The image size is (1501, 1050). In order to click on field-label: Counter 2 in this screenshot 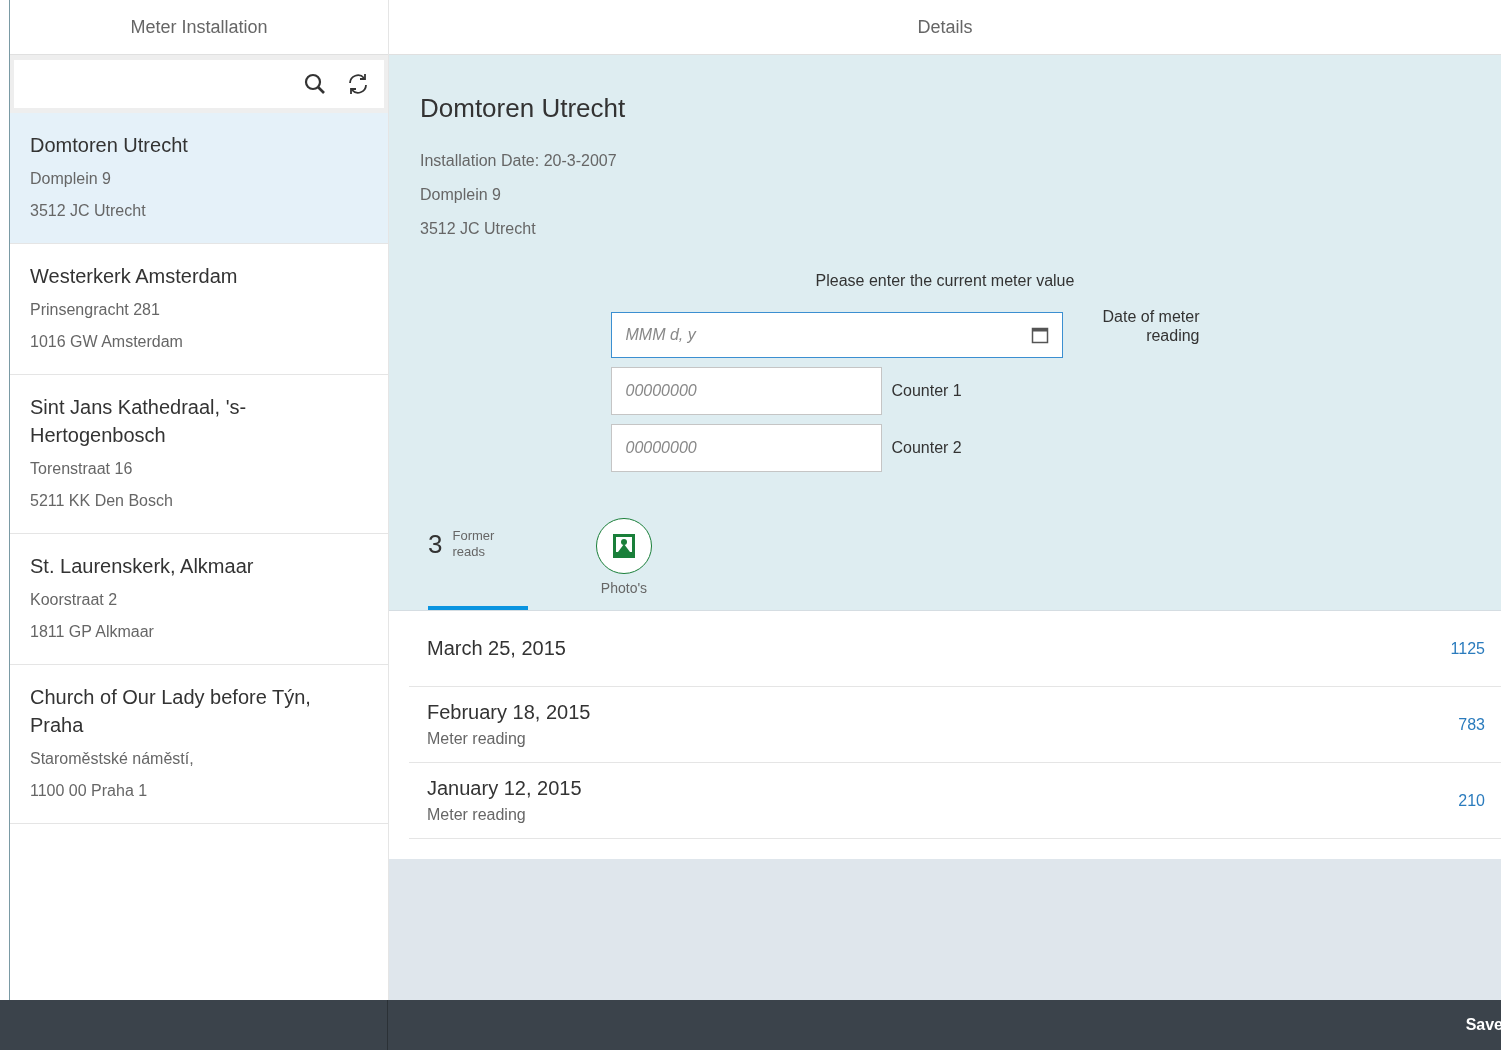, I will do `click(926, 448)`.